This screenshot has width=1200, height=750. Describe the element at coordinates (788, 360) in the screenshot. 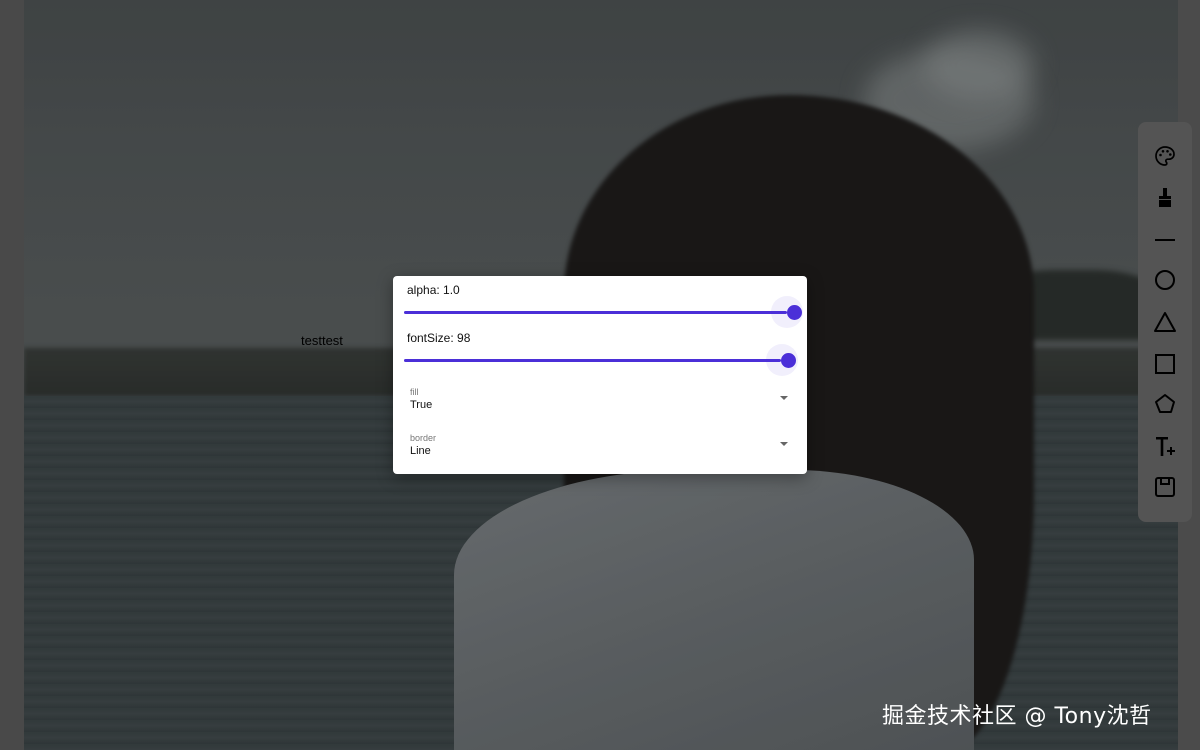

I see `font-size-slider-thumb` at that location.